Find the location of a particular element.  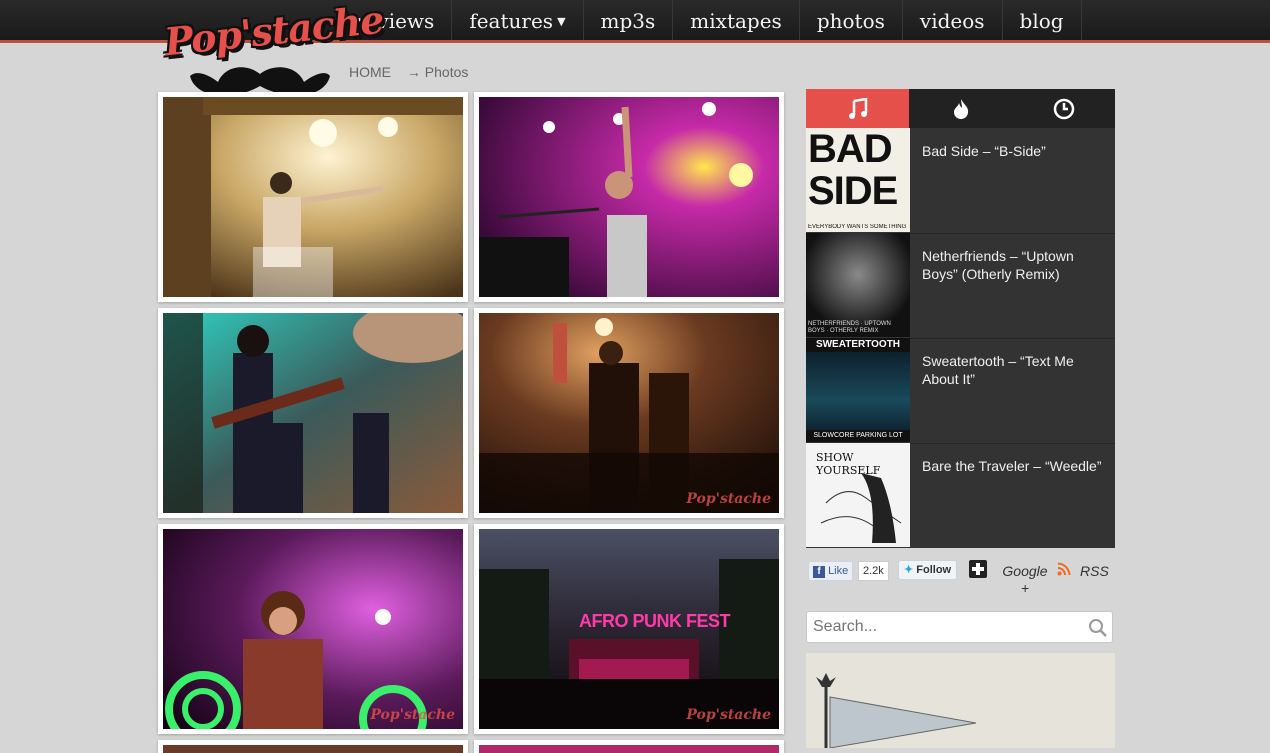

nav-label: features is located at coordinates (511, 21).